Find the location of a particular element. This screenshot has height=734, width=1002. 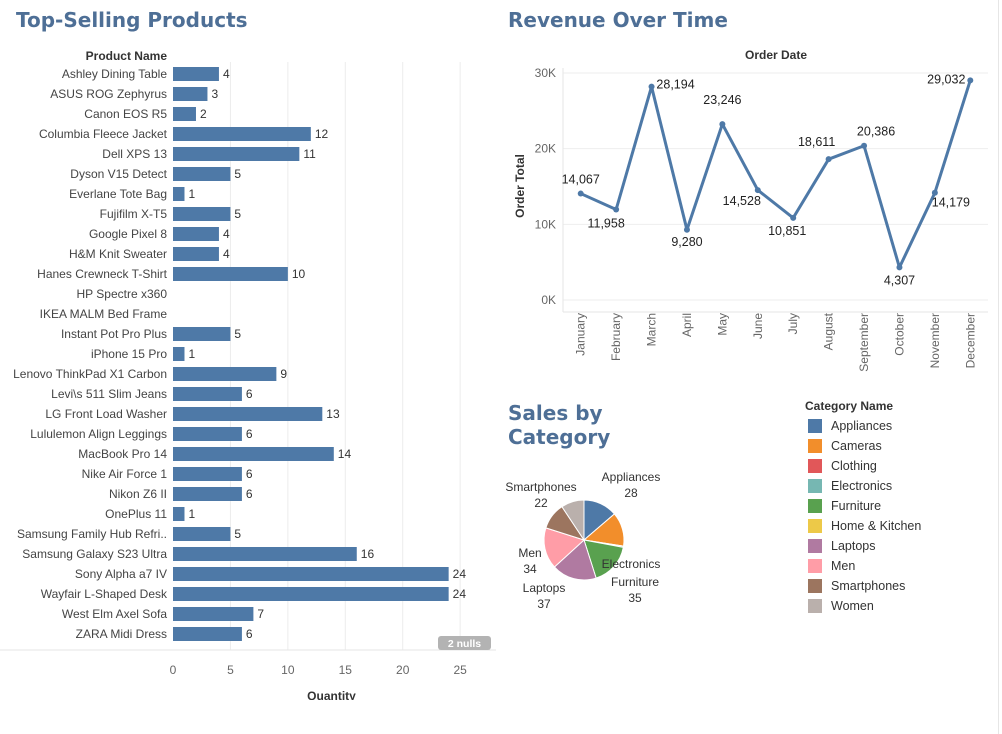

legend-item: Clothing is located at coordinates (900, 466).